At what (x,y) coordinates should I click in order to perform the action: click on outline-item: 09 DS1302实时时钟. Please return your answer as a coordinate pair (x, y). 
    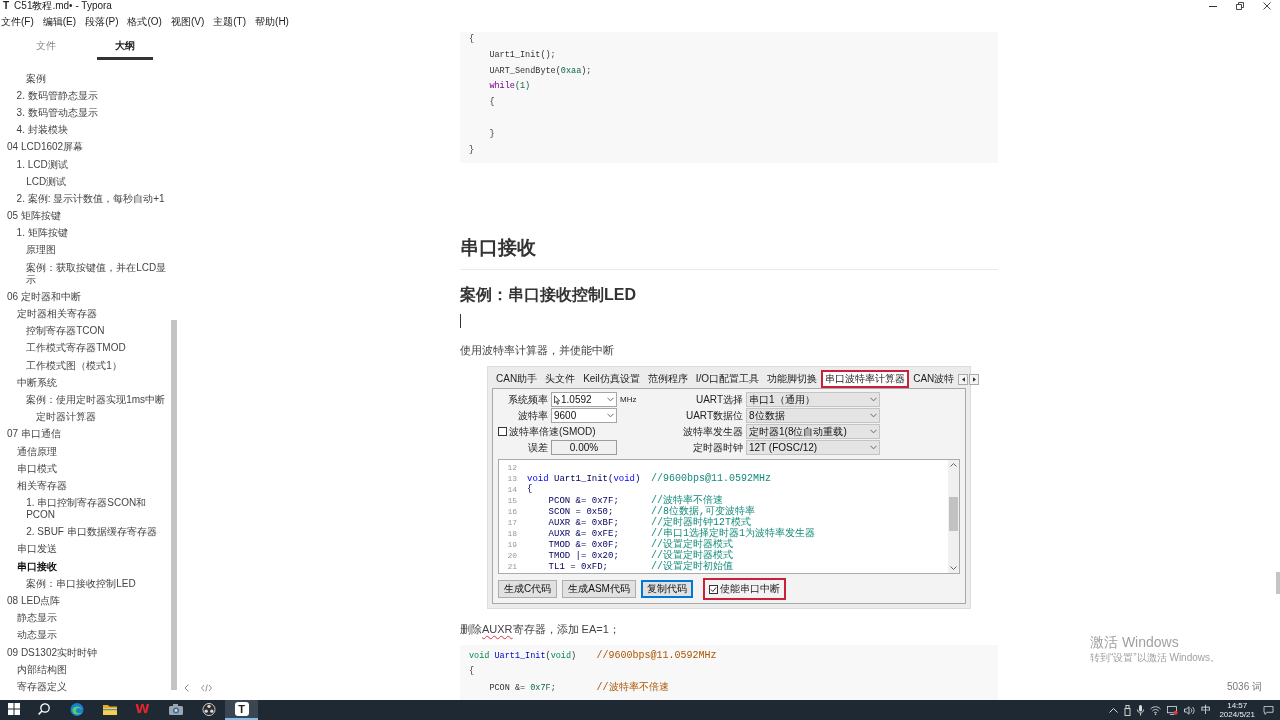
    Looking at the image, I should click on (52, 653).